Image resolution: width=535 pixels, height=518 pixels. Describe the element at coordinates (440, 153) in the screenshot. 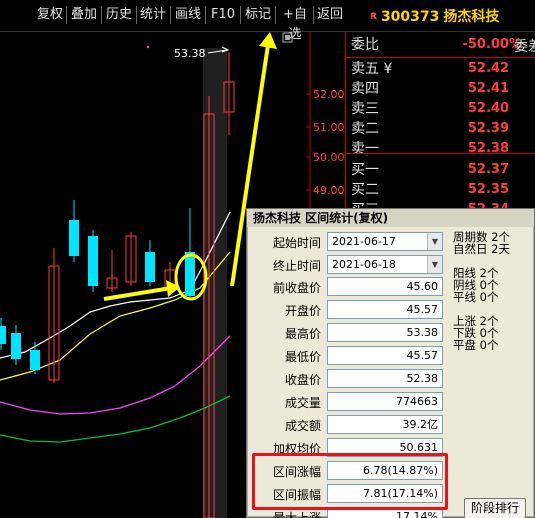

I see `divider` at that location.